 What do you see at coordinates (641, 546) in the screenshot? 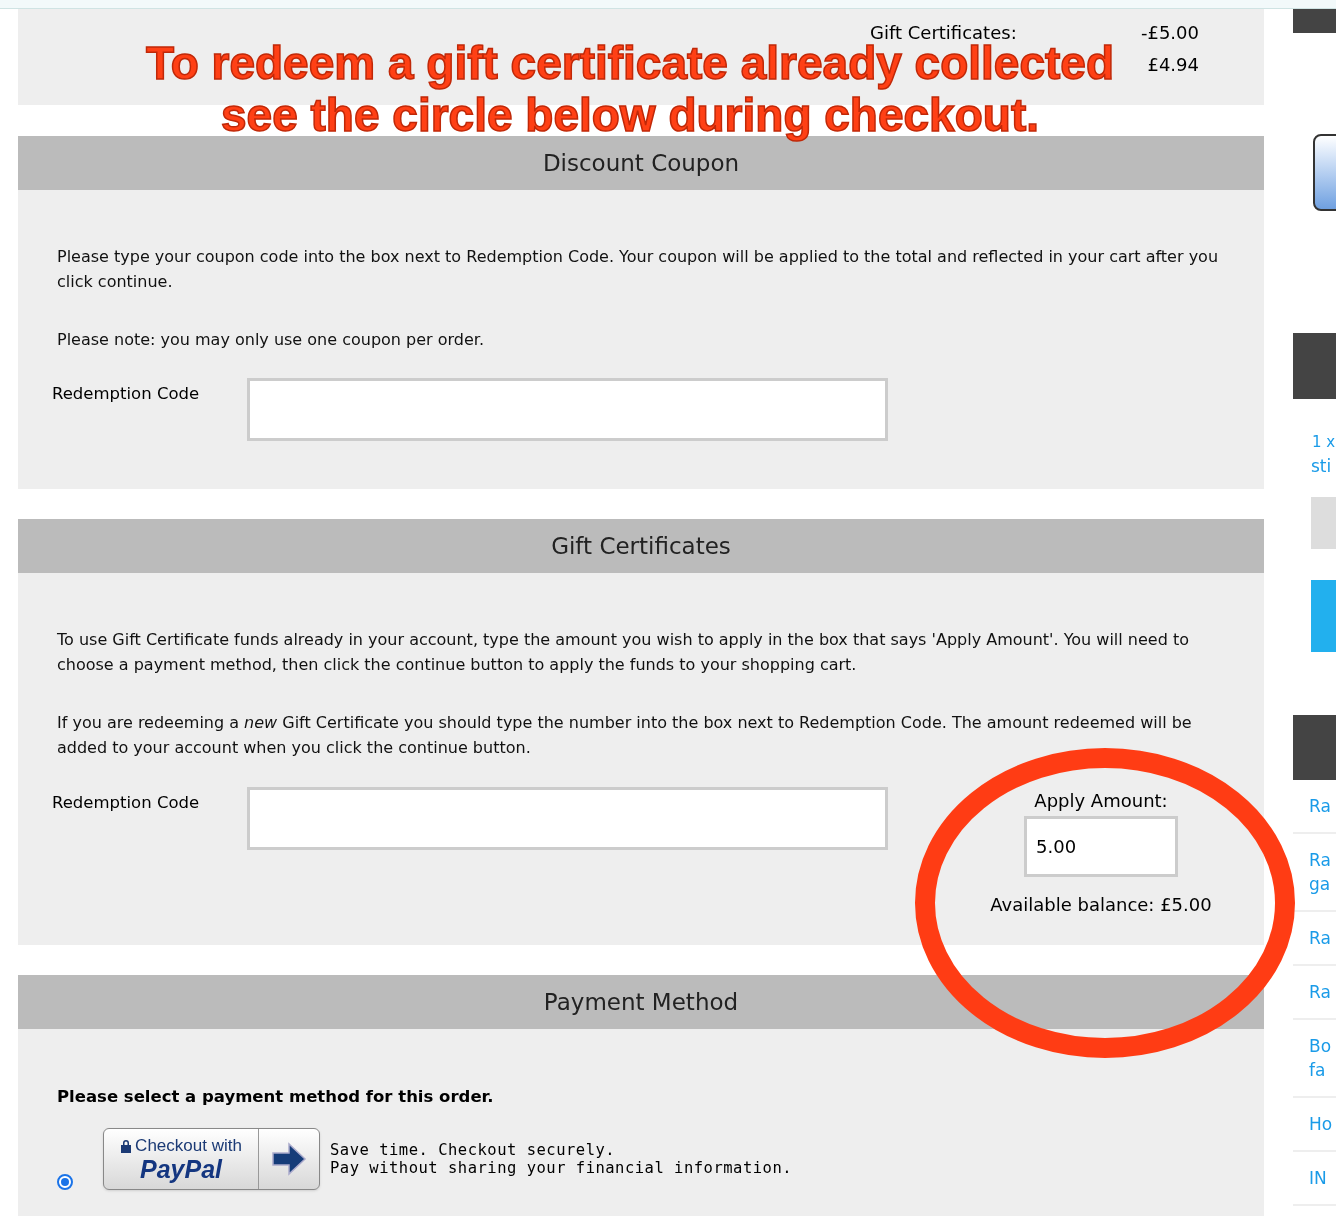
I see `section-header: Gift Certificates` at bounding box center [641, 546].